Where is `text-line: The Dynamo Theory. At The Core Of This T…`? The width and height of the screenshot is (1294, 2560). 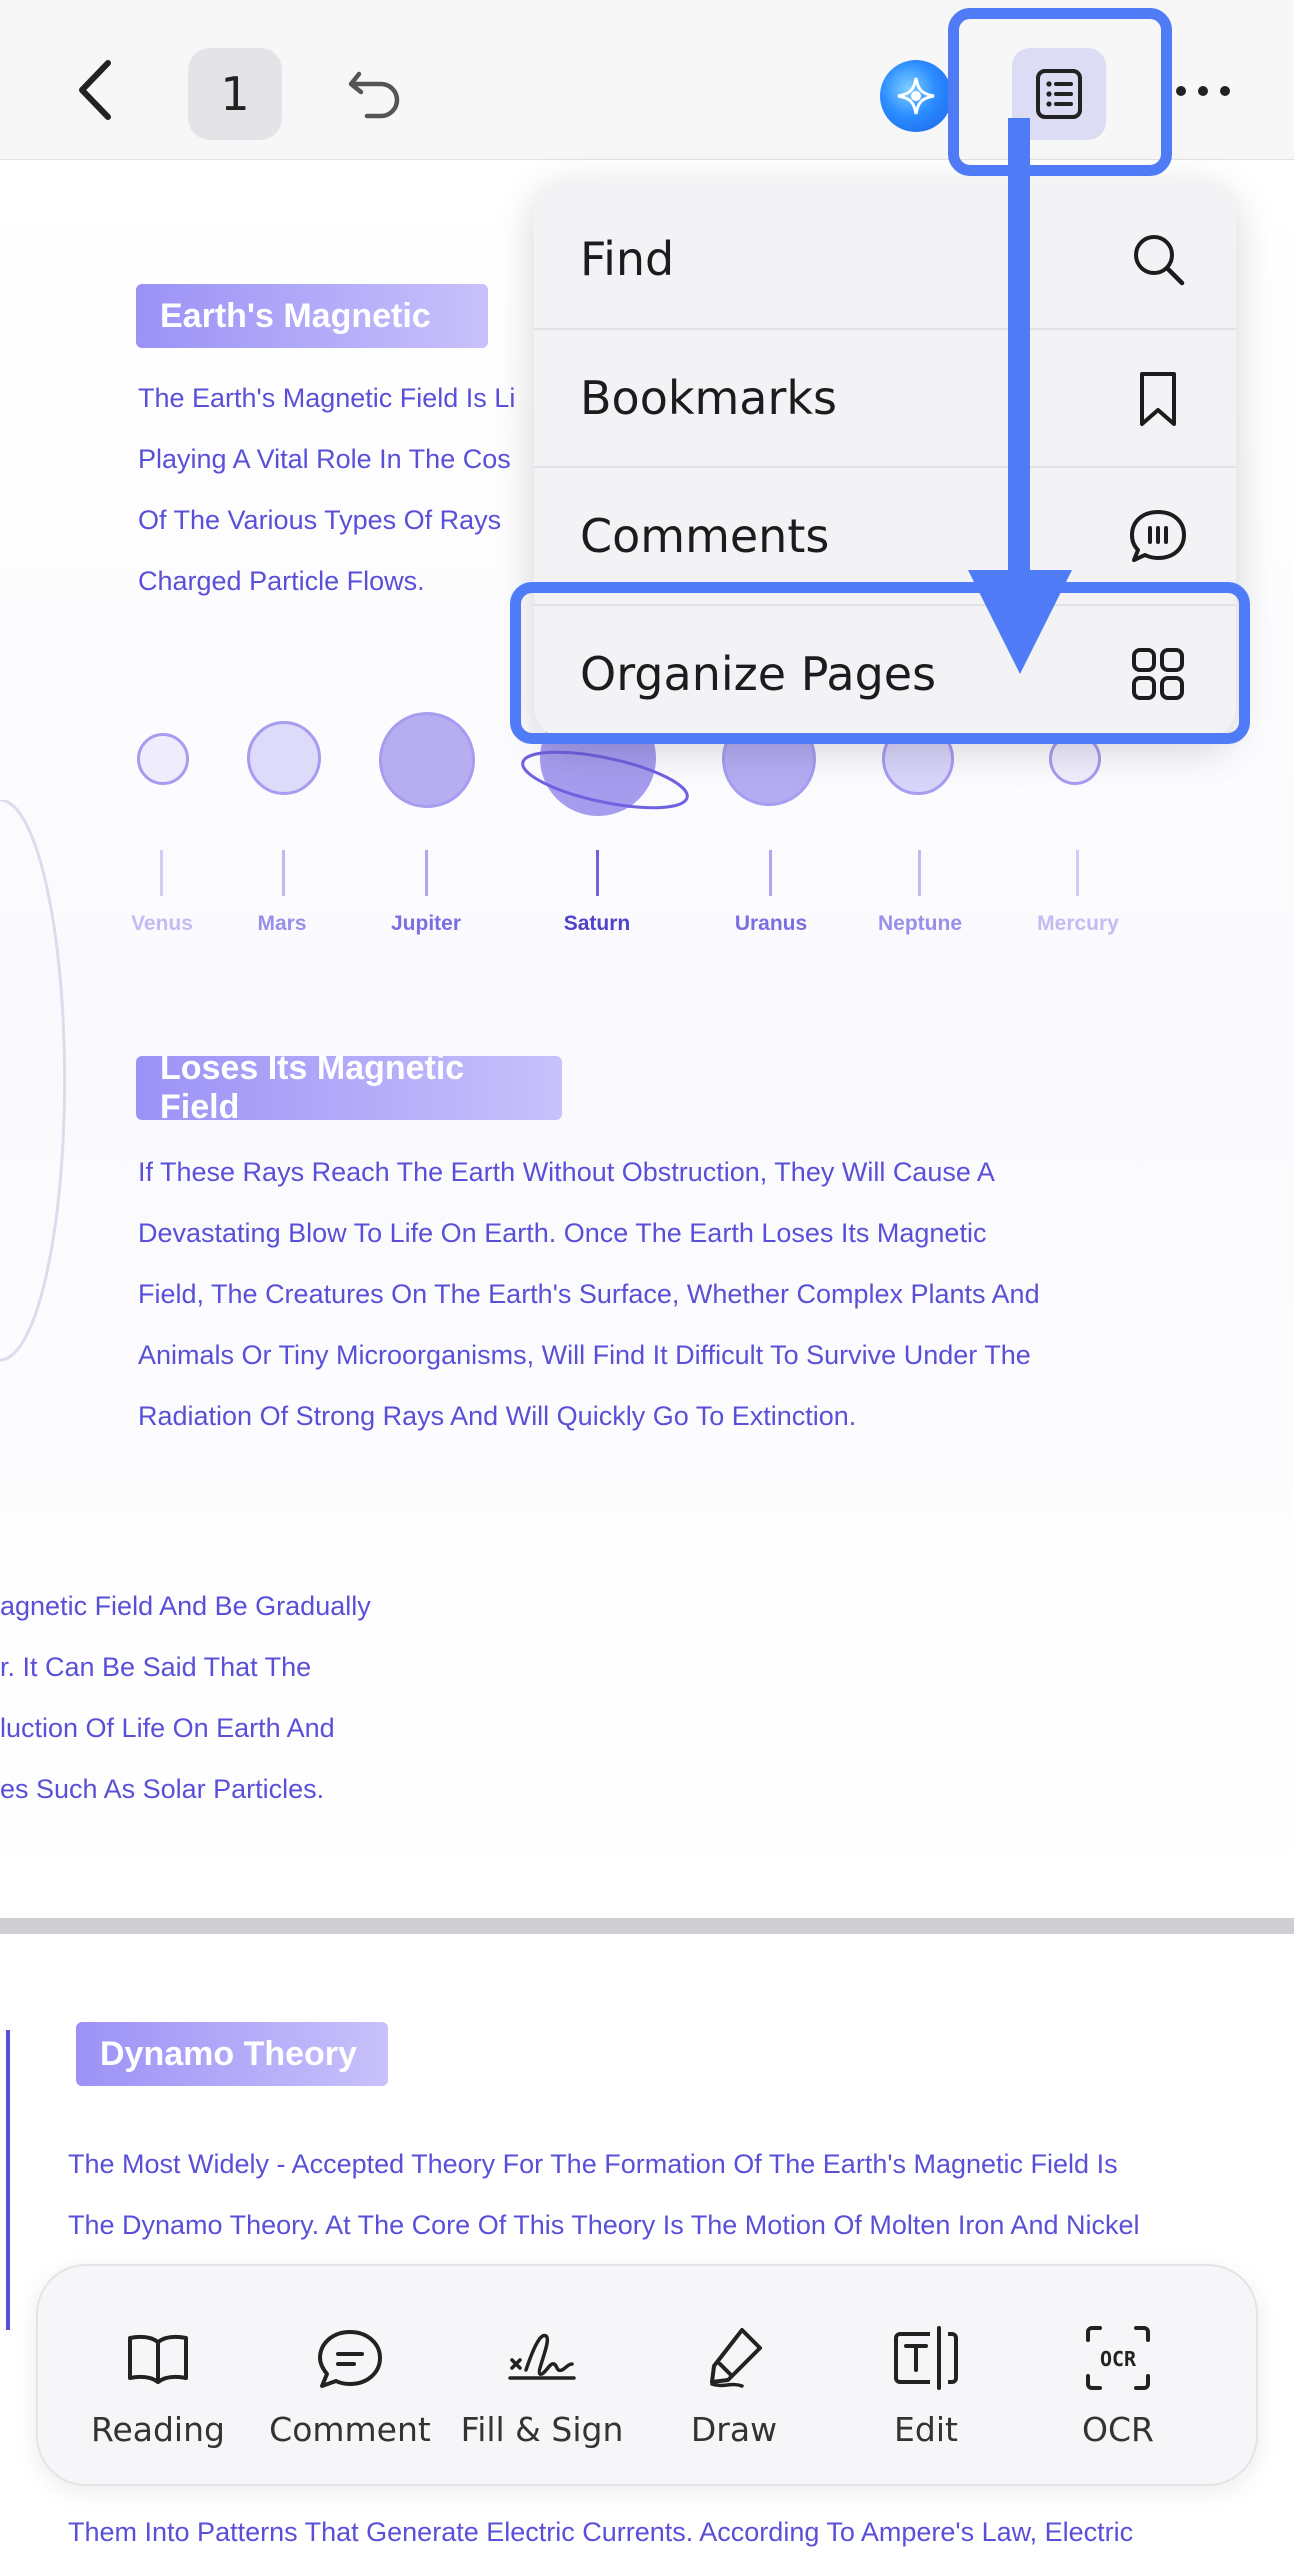 text-line: The Dynamo Theory. At The Core Of This T… is located at coordinates (604, 2225).